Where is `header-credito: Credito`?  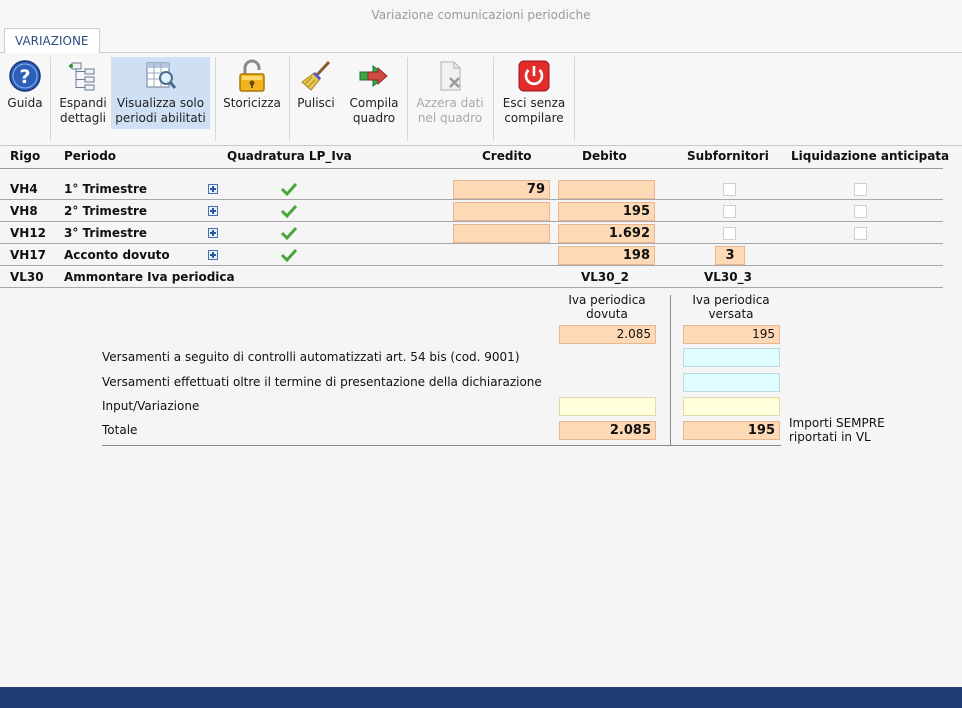
header-credito: Credito is located at coordinates (507, 156).